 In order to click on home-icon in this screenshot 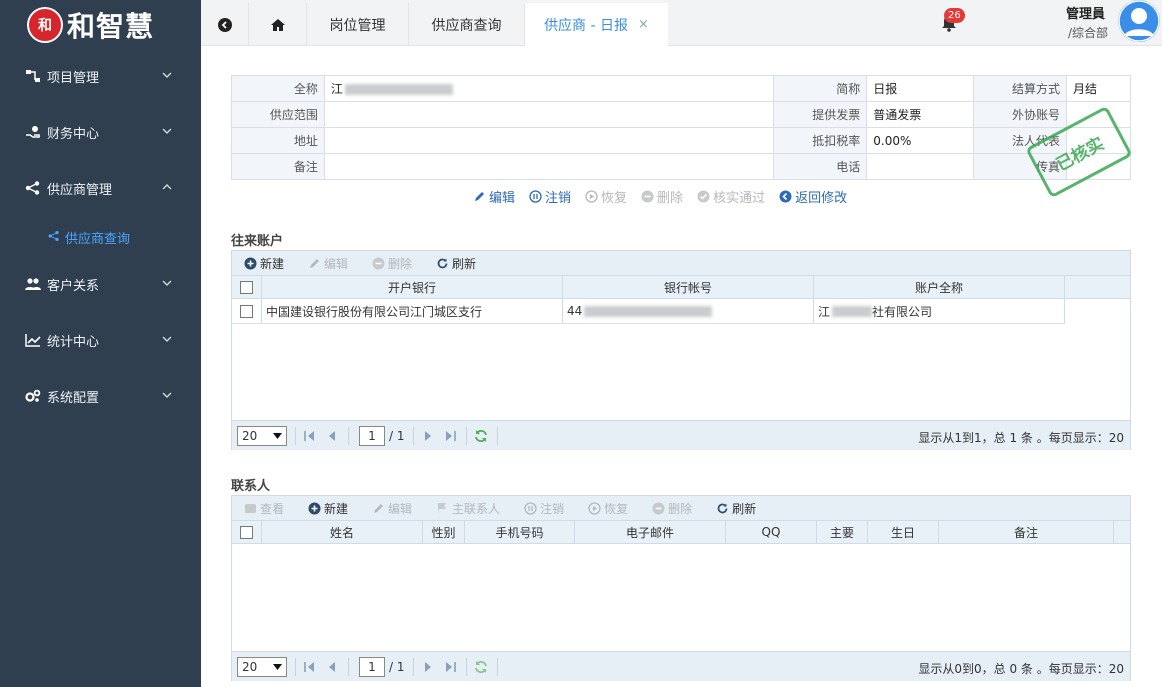, I will do `click(277, 24)`.